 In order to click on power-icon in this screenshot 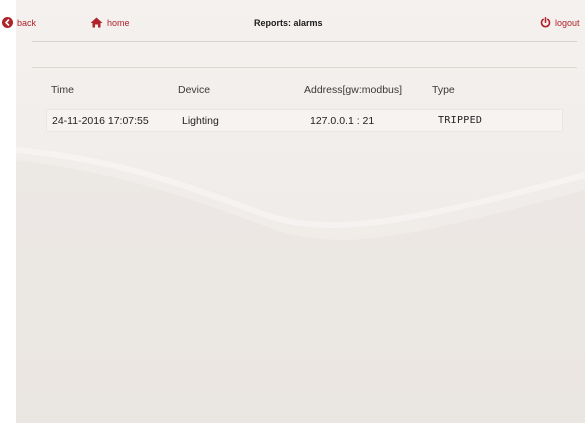, I will do `click(545, 22)`.